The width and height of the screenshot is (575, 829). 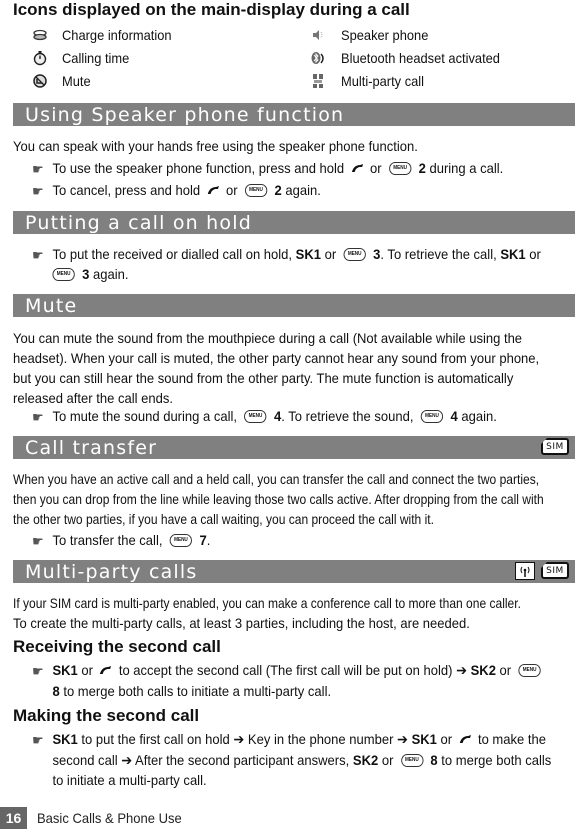 I want to click on legend-item: Mute, so click(x=60, y=81).